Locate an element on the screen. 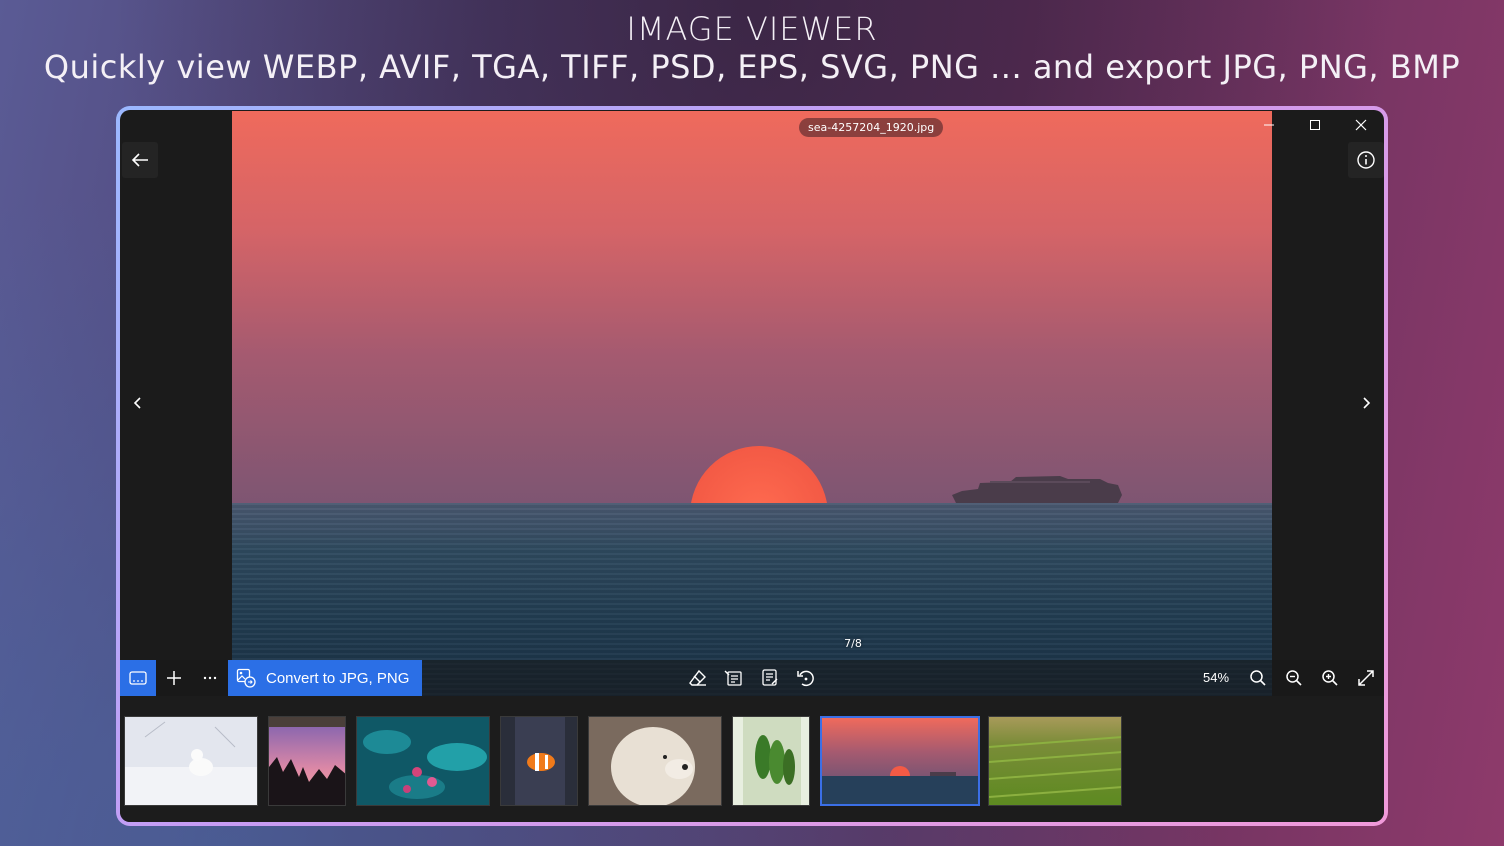  add-button is located at coordinates (174, 678).